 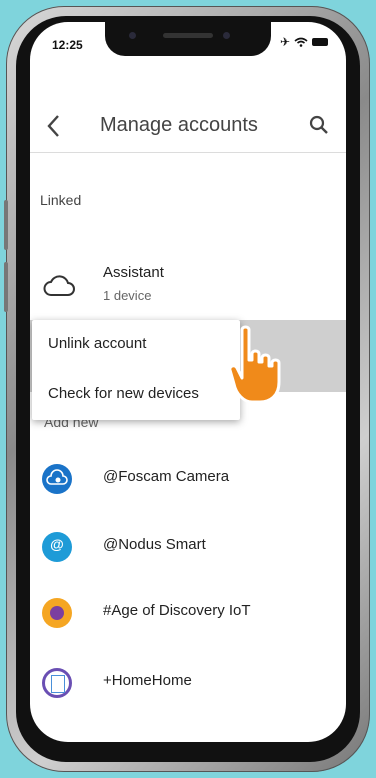 I want to click on list-item-label: +HomeHome, so click(x=147, y=680).